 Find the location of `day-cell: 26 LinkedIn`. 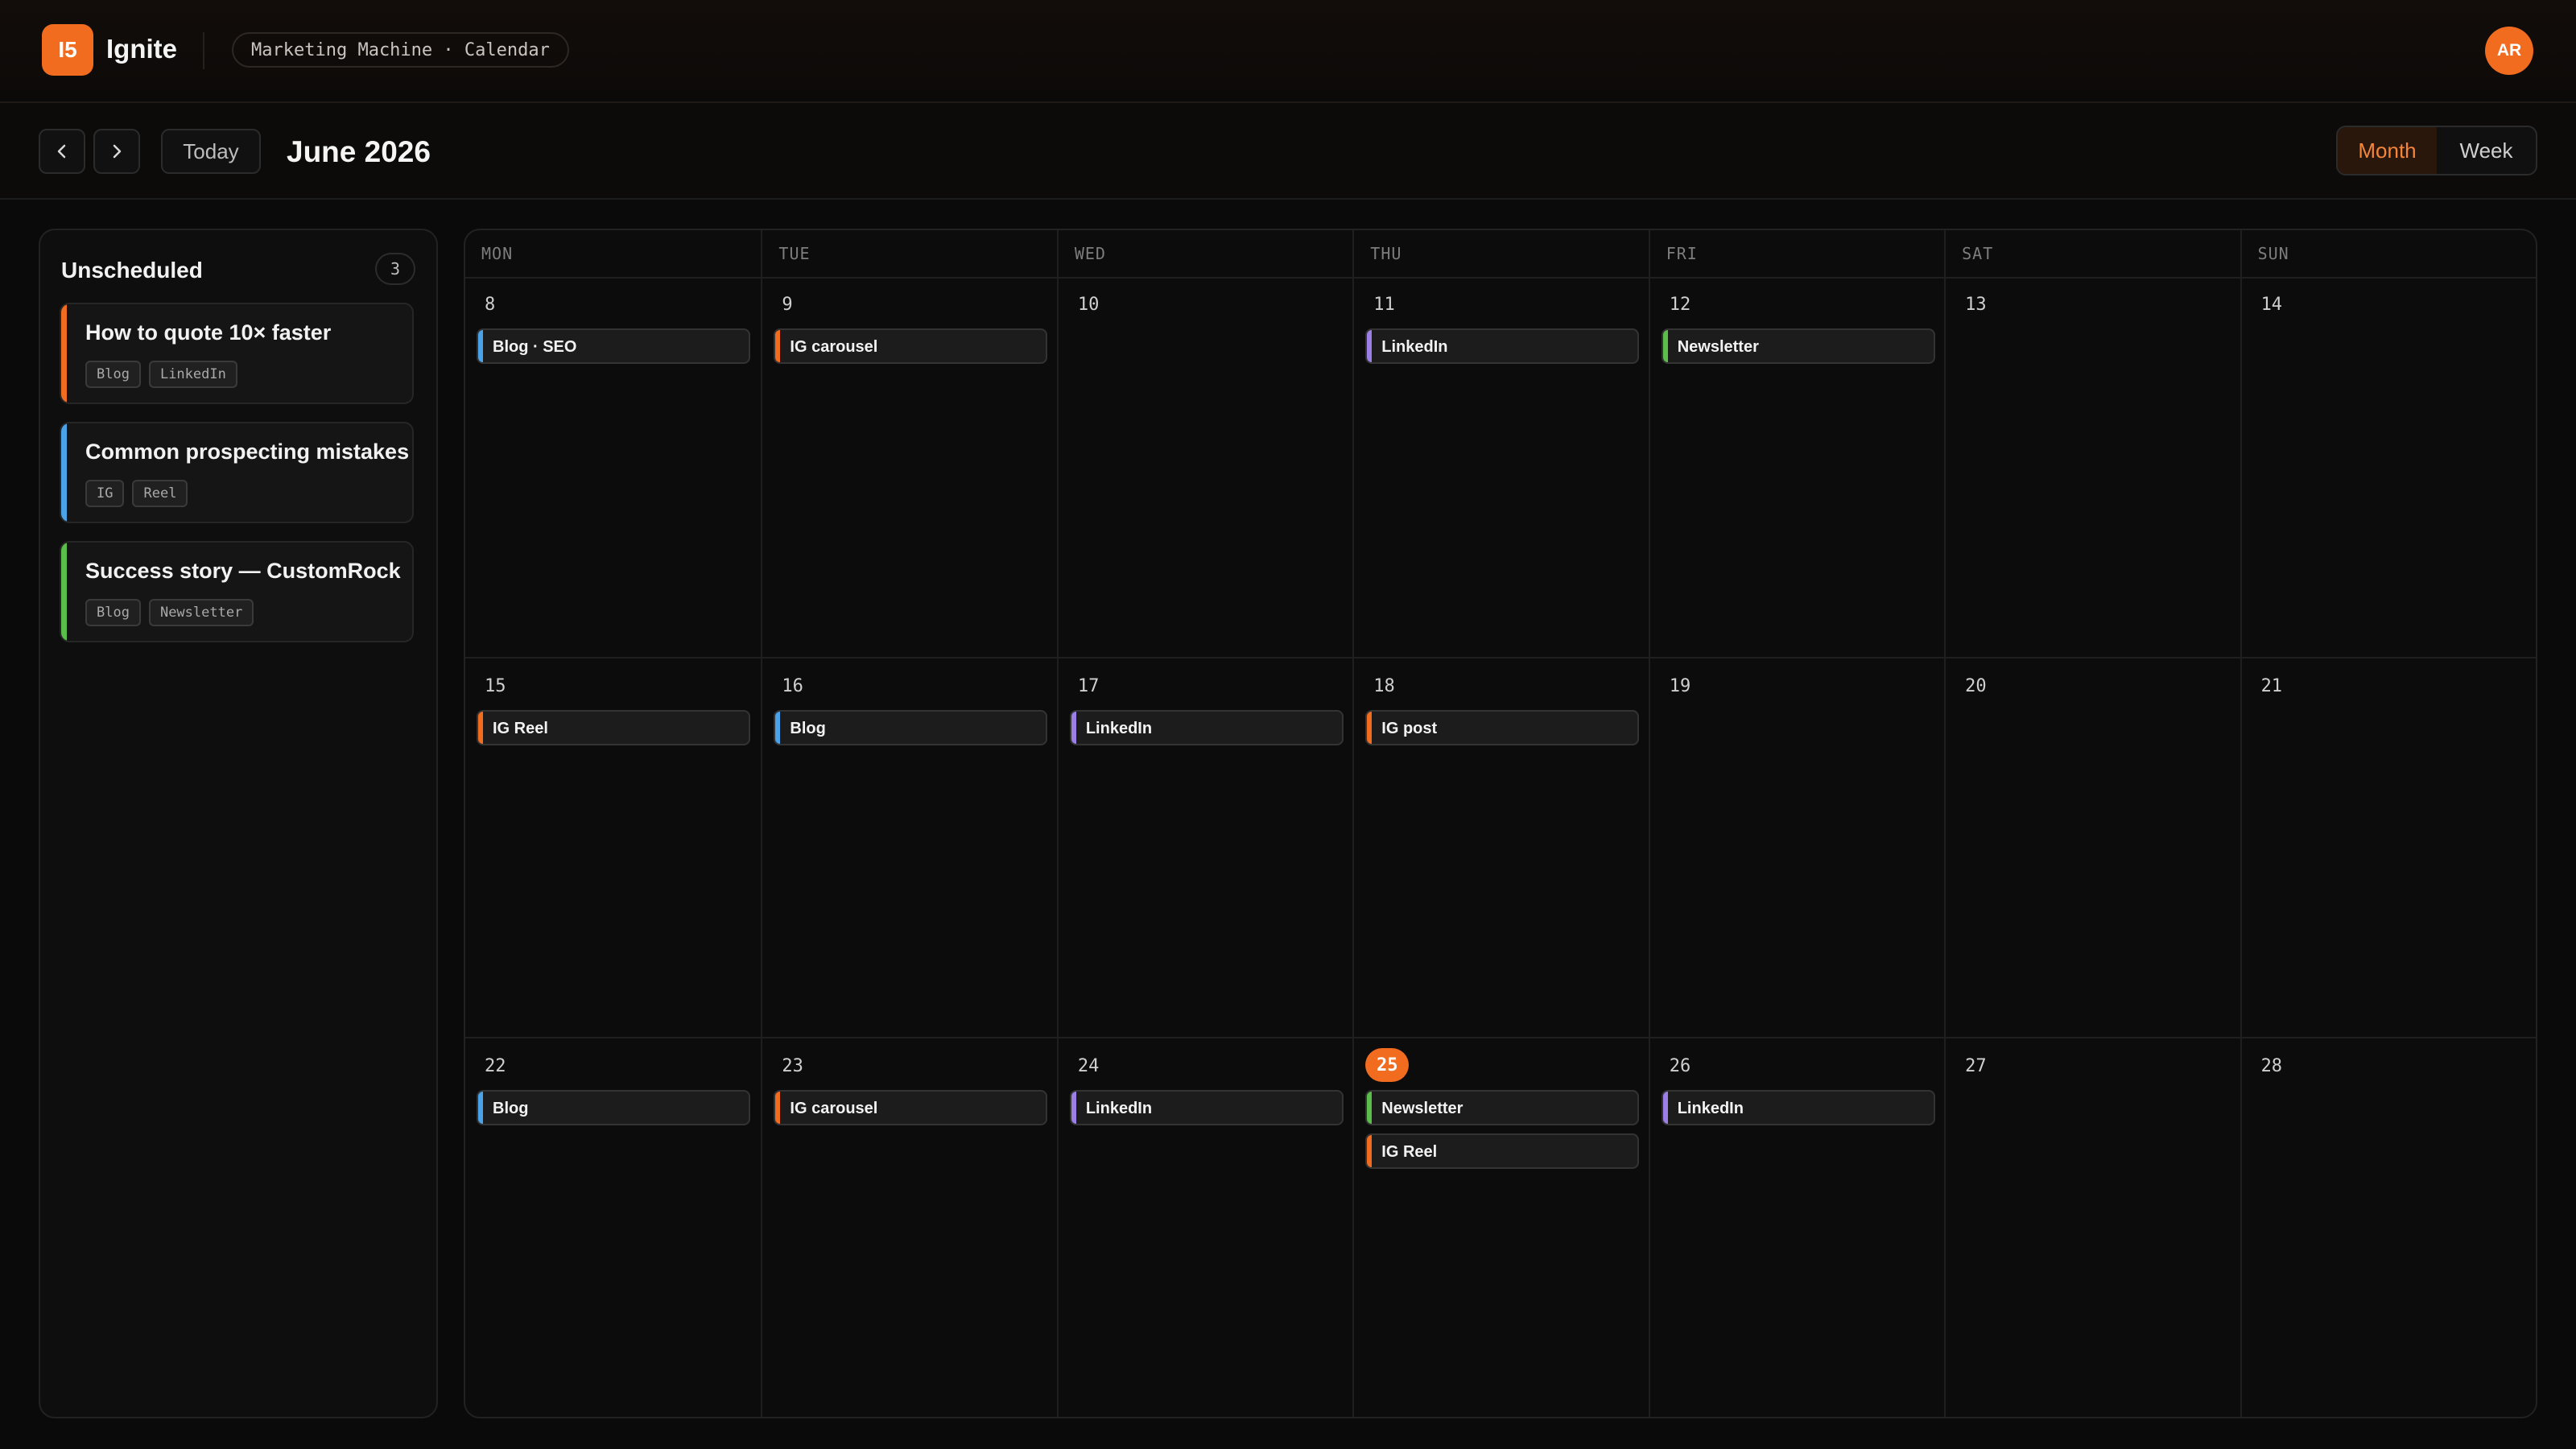

day-cell: 26 LinkedIn is located at coordinates (1796, 1227).